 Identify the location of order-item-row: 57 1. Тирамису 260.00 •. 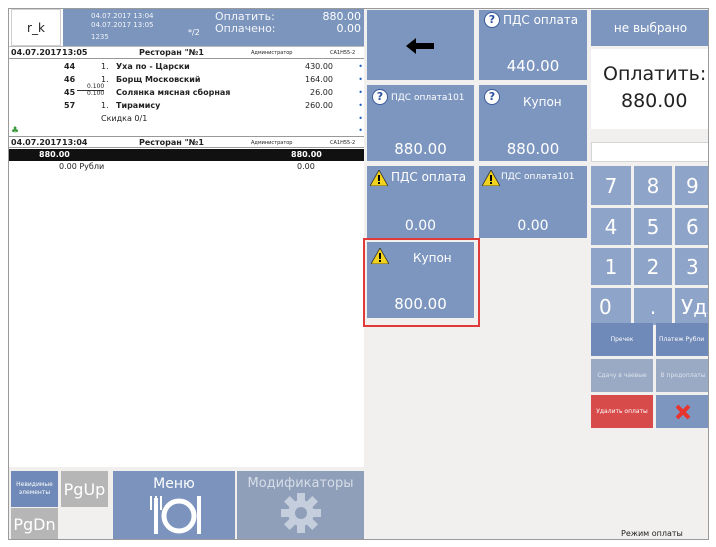
(186, 106).